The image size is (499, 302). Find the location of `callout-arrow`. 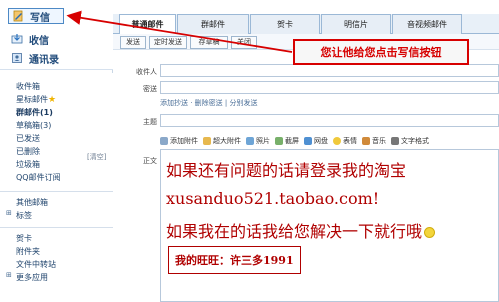

callout-arrow is located at coordinates (179, 31).